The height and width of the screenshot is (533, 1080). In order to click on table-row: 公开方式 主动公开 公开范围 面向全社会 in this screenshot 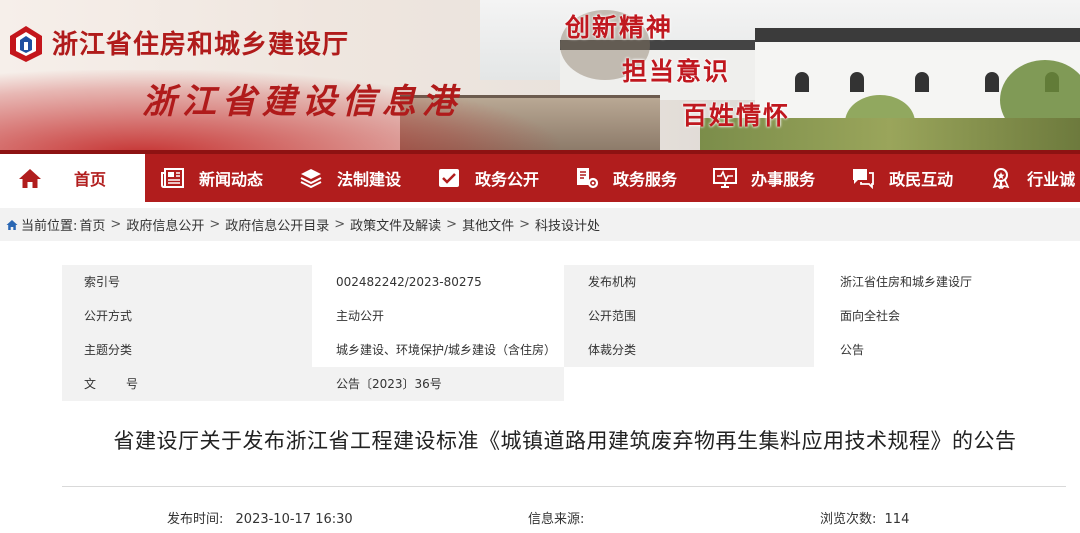, I will do `click(571, 316)`.